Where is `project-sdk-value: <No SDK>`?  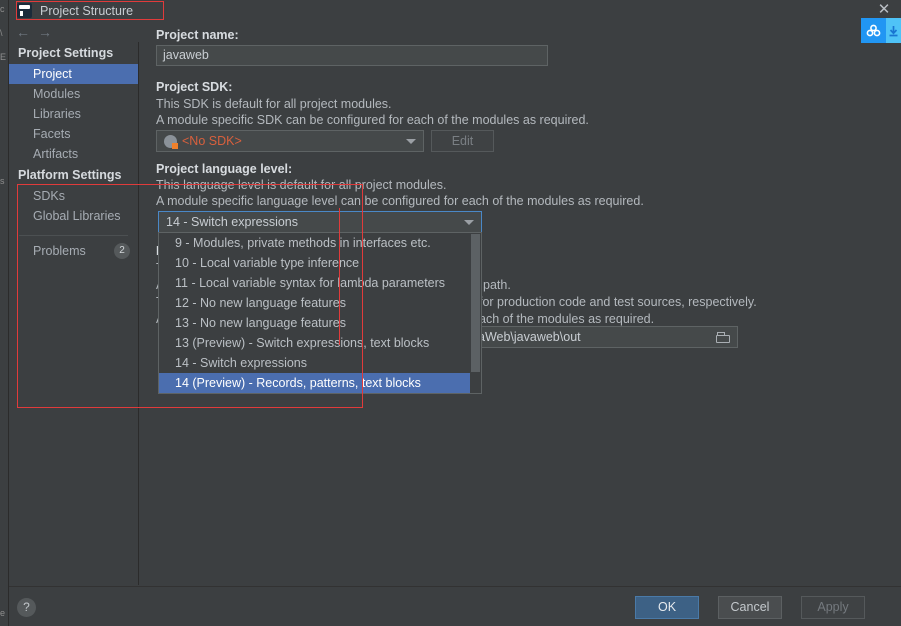
project-sdk-value: <No SDK> is located at coordinates (212, 141).